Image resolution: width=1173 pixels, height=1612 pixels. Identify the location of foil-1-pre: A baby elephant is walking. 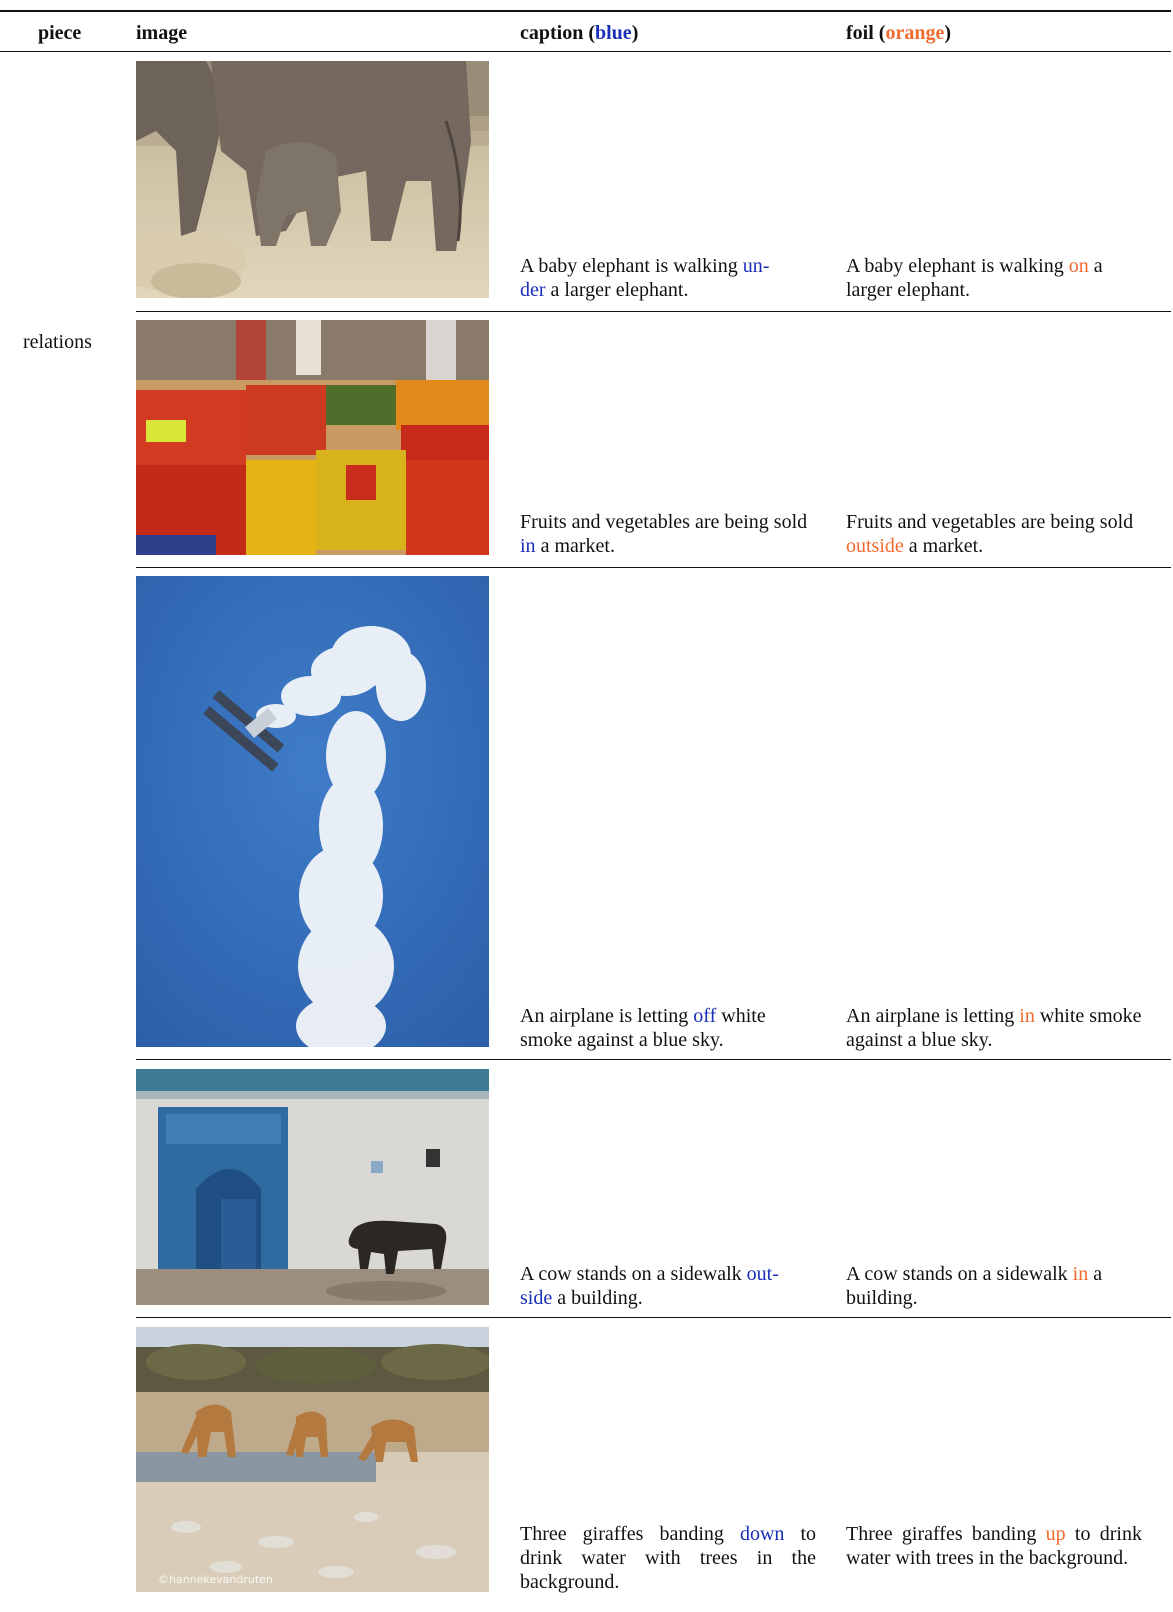
(957, 266).